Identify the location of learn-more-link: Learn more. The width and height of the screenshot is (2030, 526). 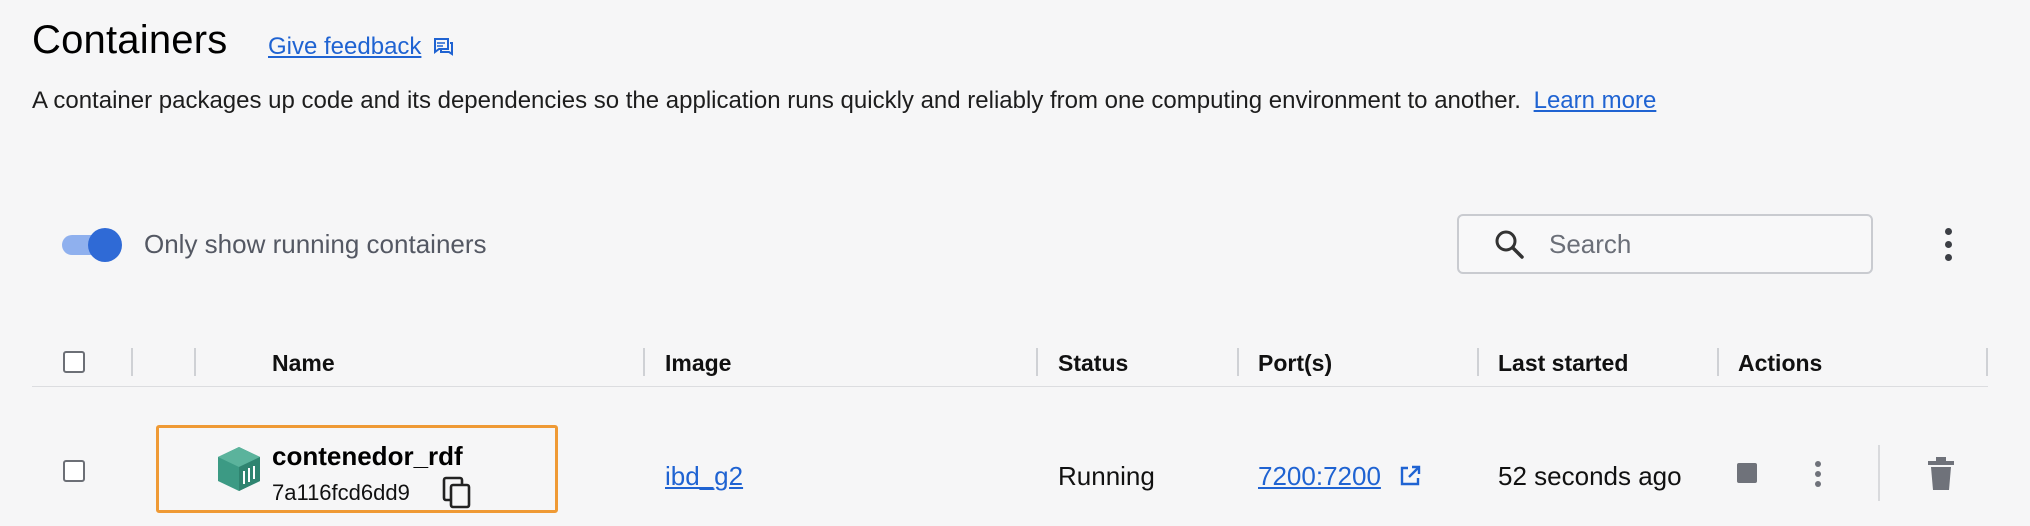
(1595, 100).